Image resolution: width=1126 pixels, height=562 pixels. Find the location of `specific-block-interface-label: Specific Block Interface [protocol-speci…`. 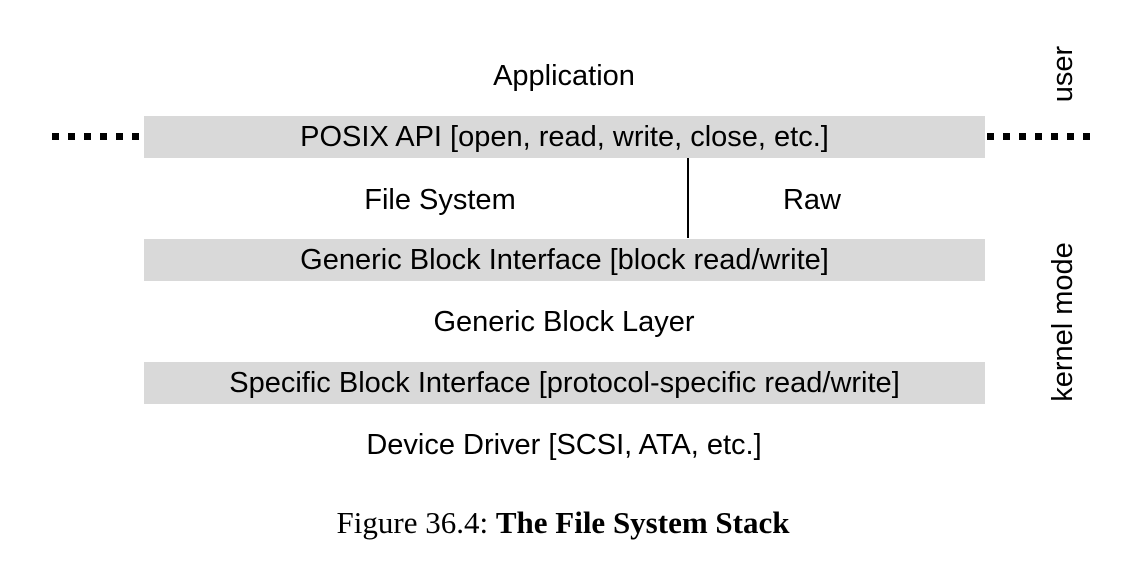

specific-block-interface-label: Specific Block Interface [protocol-speci… is located at coordinates (564, 383).